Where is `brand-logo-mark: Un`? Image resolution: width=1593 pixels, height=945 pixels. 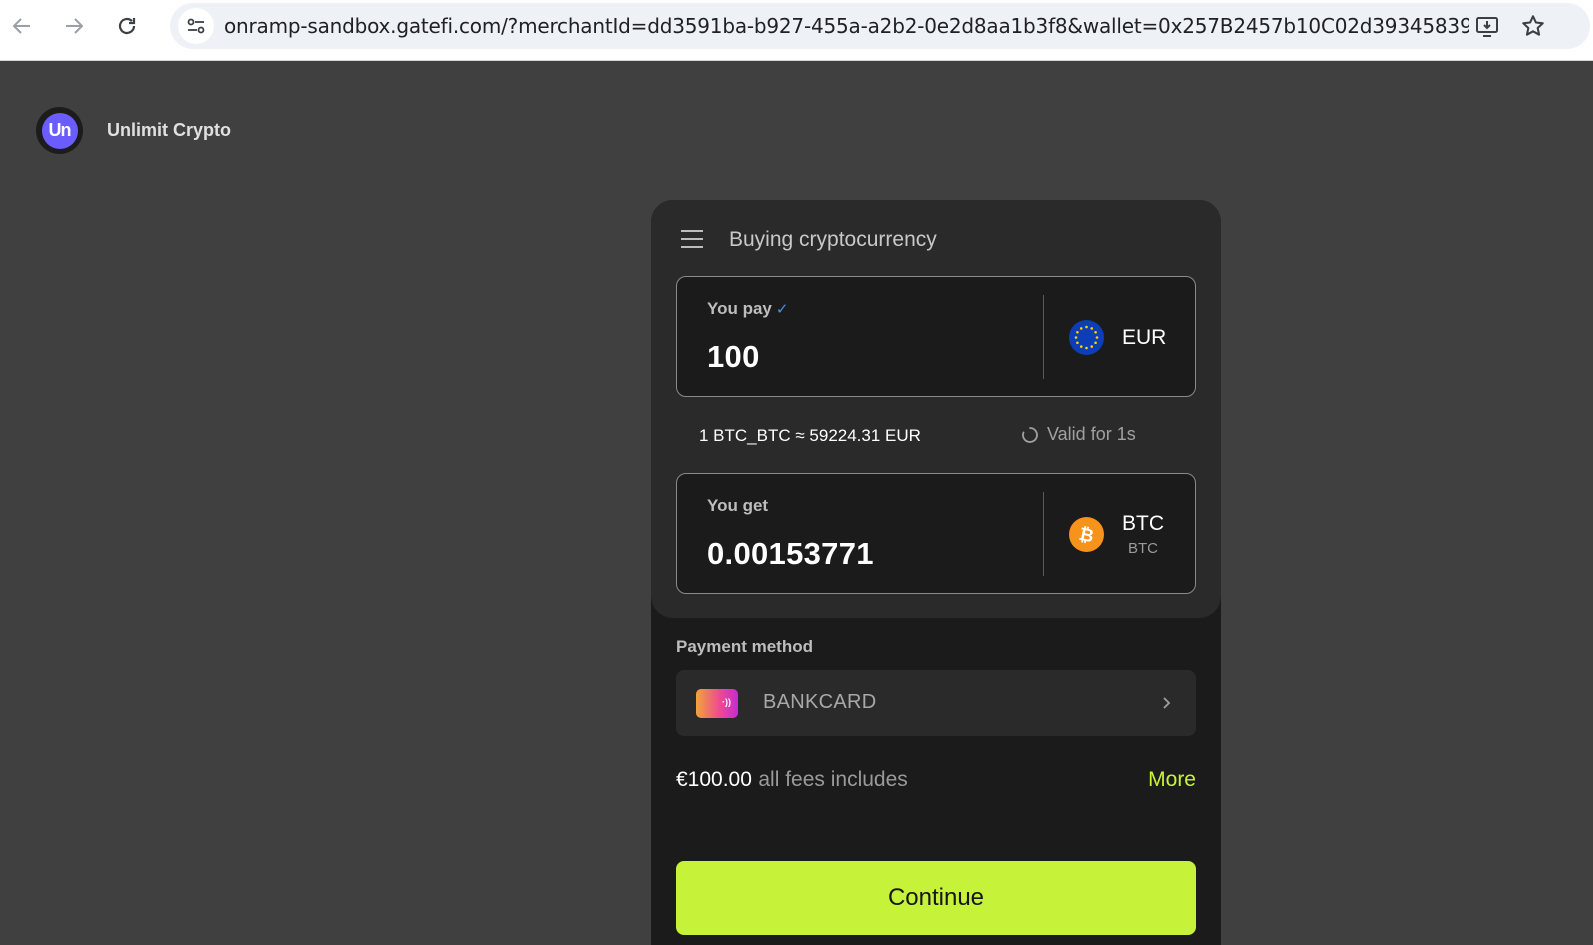
brand-logo-mark: Un is located at coordinates (59, 130).